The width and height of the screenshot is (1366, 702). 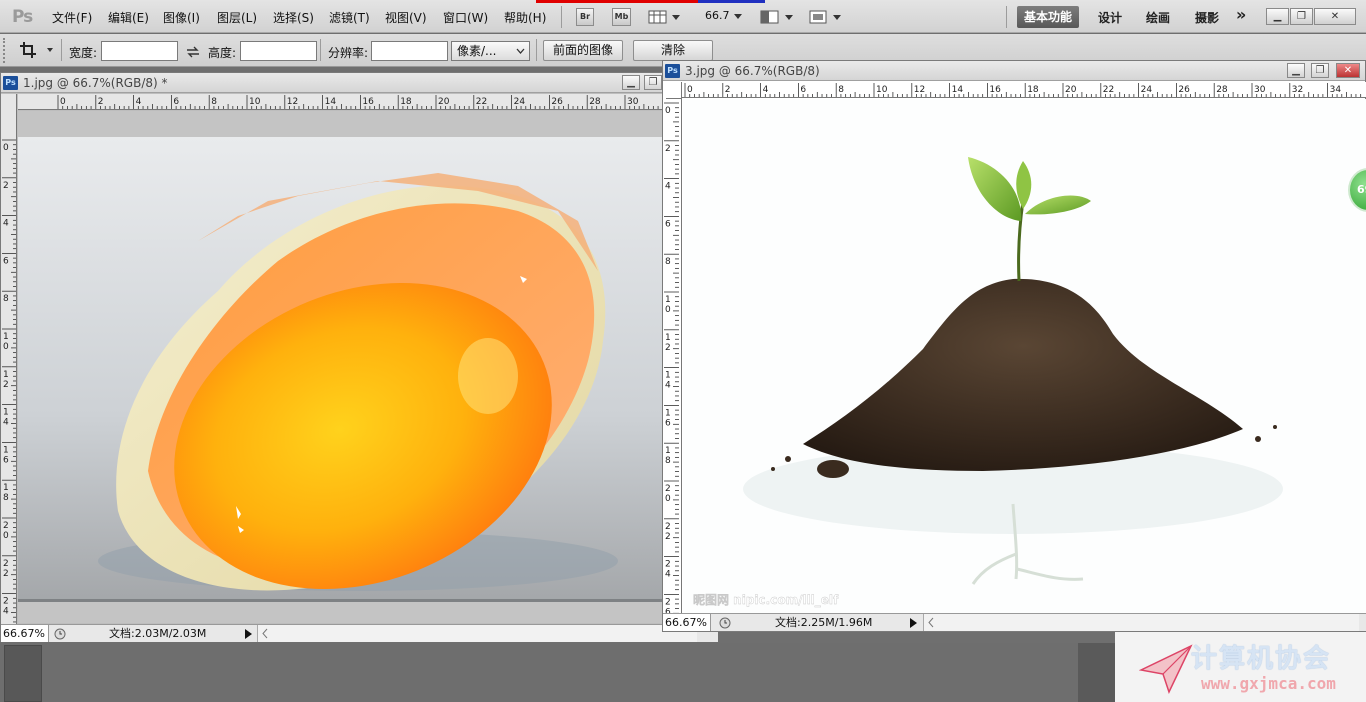 I want to click on menu-window: 窗口(W), so click(x=465, y=17).